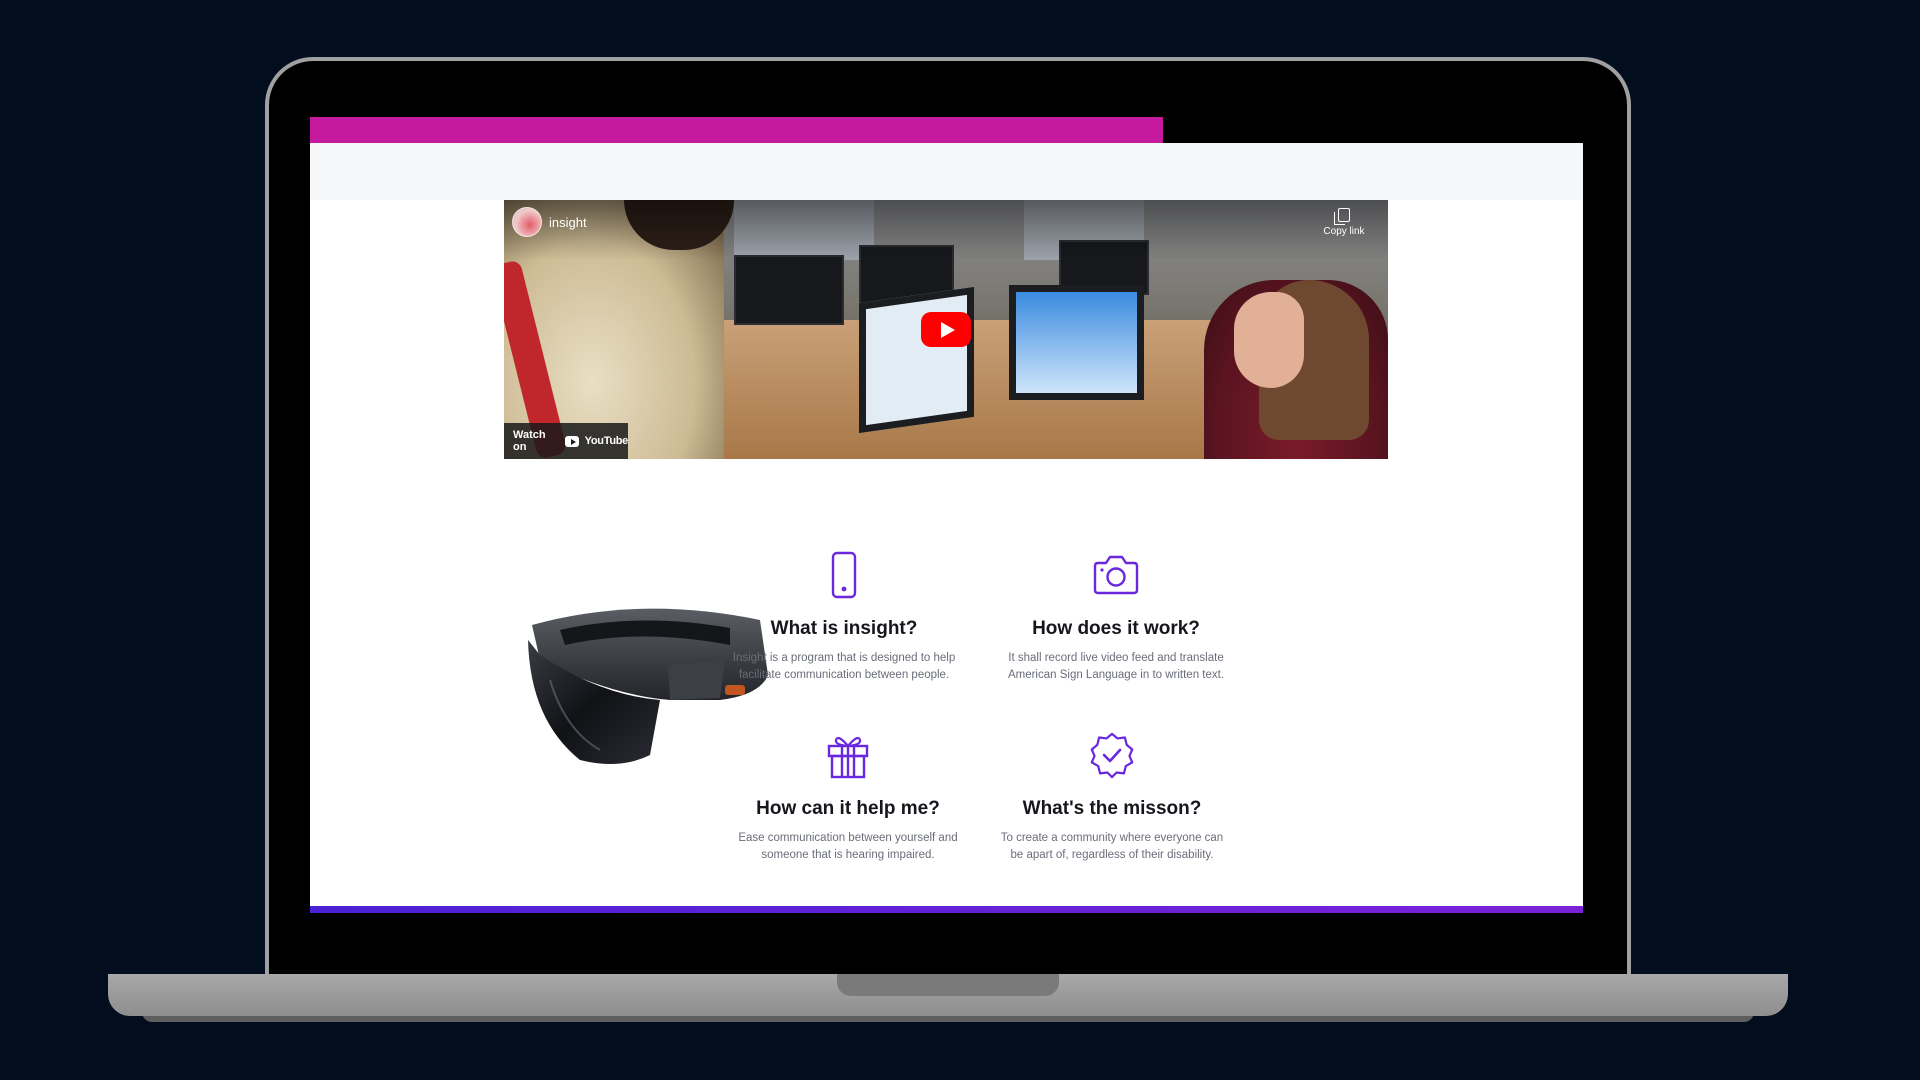 The width and height of the screenshot is (1920, 1080). I want to click on play-button, so click(946, 329).